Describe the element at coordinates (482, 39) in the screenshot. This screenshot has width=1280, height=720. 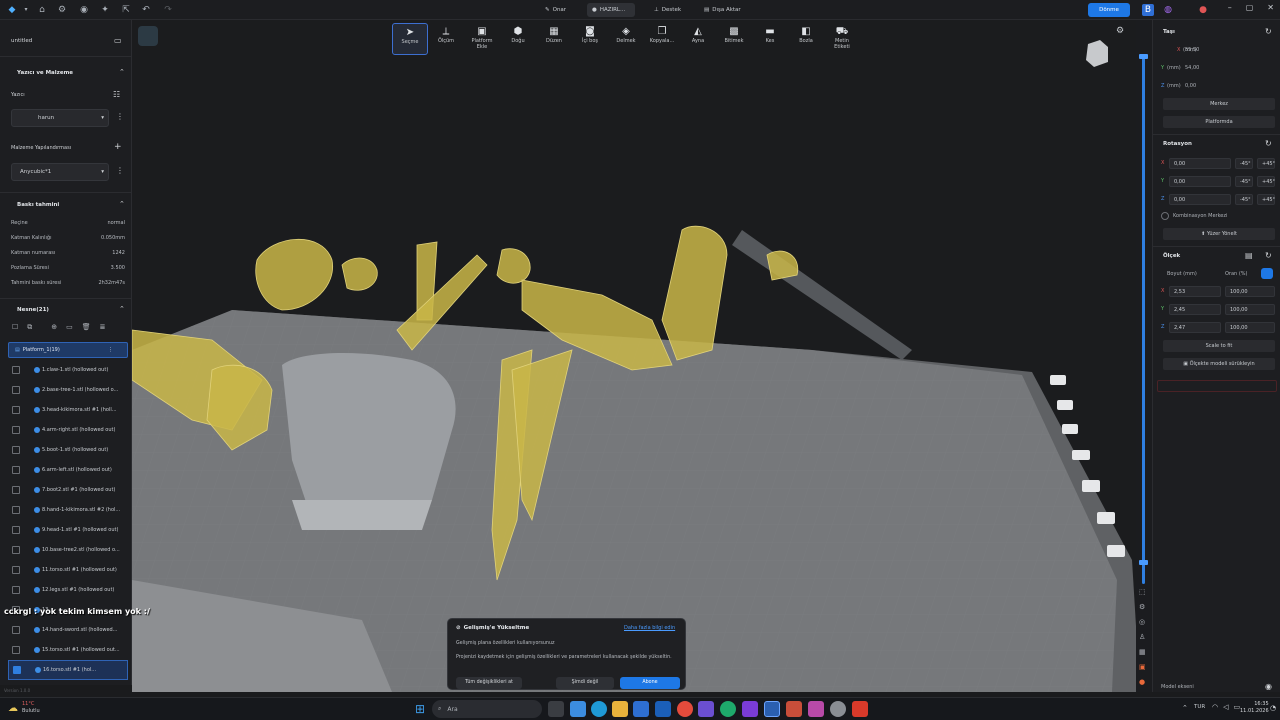
I see `tool-add-platform: ▣ Platform Ekle` at that location.